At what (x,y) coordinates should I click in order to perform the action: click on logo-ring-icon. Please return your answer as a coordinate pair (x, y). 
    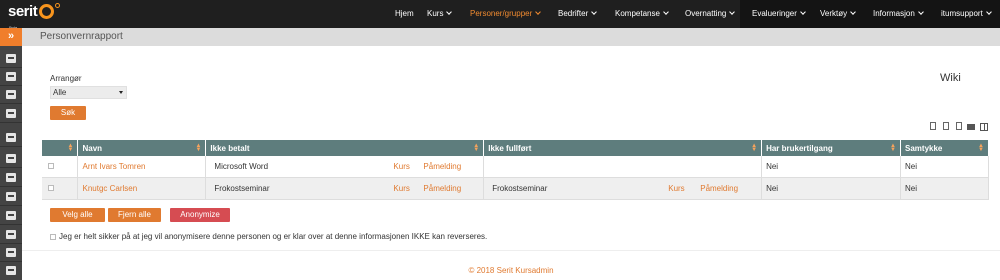
    Looking at the image, I should click on (47, 11).